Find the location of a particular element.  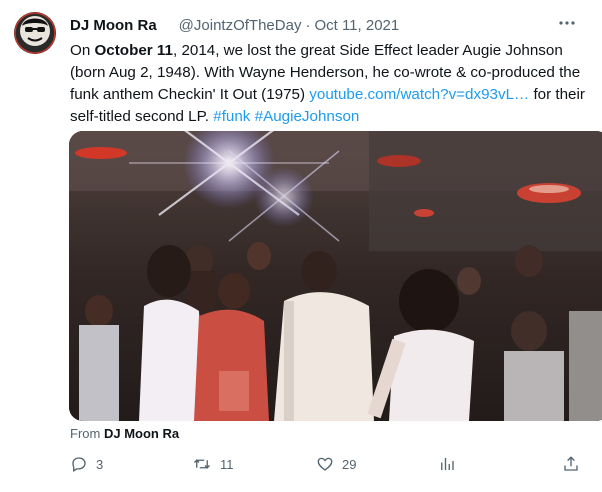

media-from-label: From is located at coordinates (85, 433).